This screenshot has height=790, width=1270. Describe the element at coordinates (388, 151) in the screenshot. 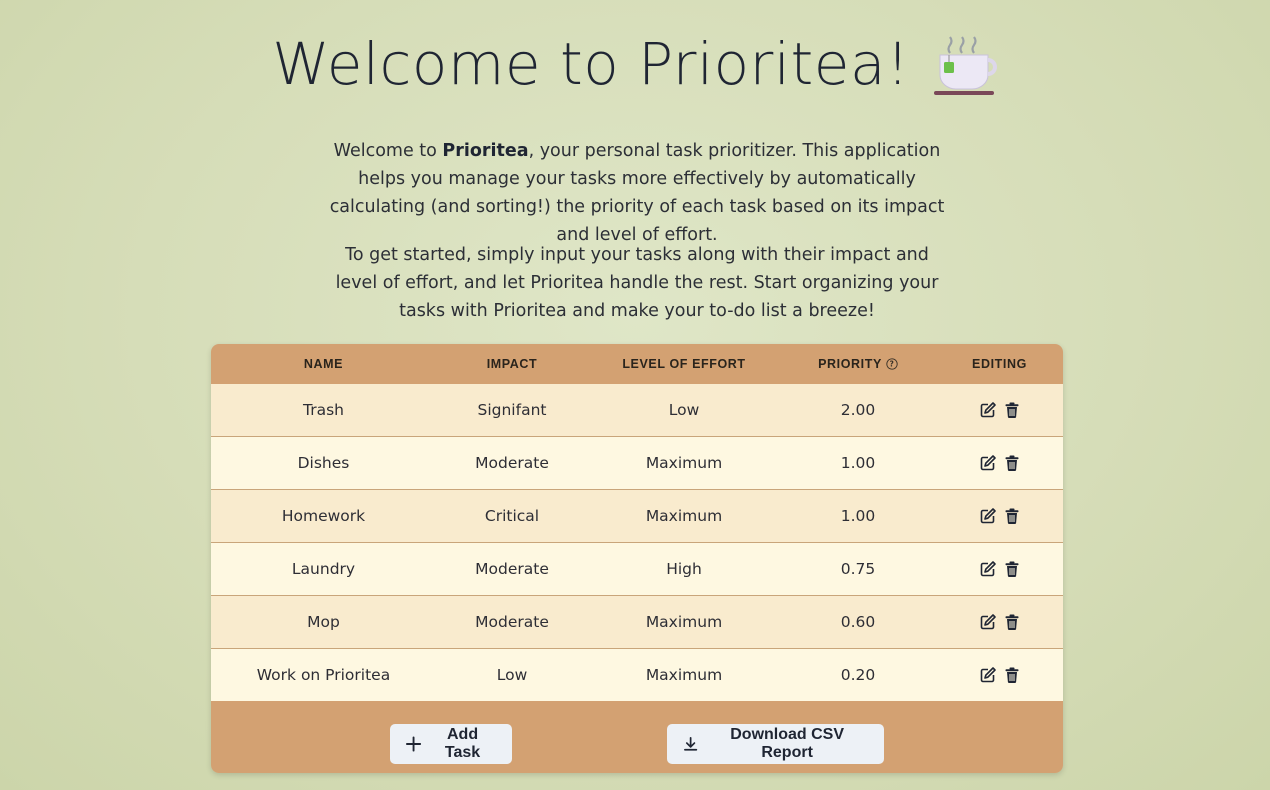

I see `intro-text: Welcome to` at that location.